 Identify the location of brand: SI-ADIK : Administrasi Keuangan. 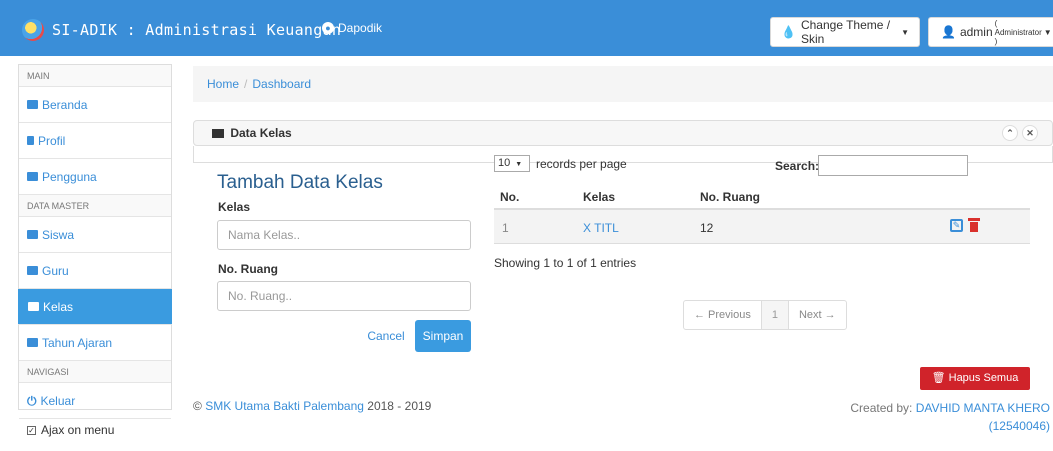
(181, 30).